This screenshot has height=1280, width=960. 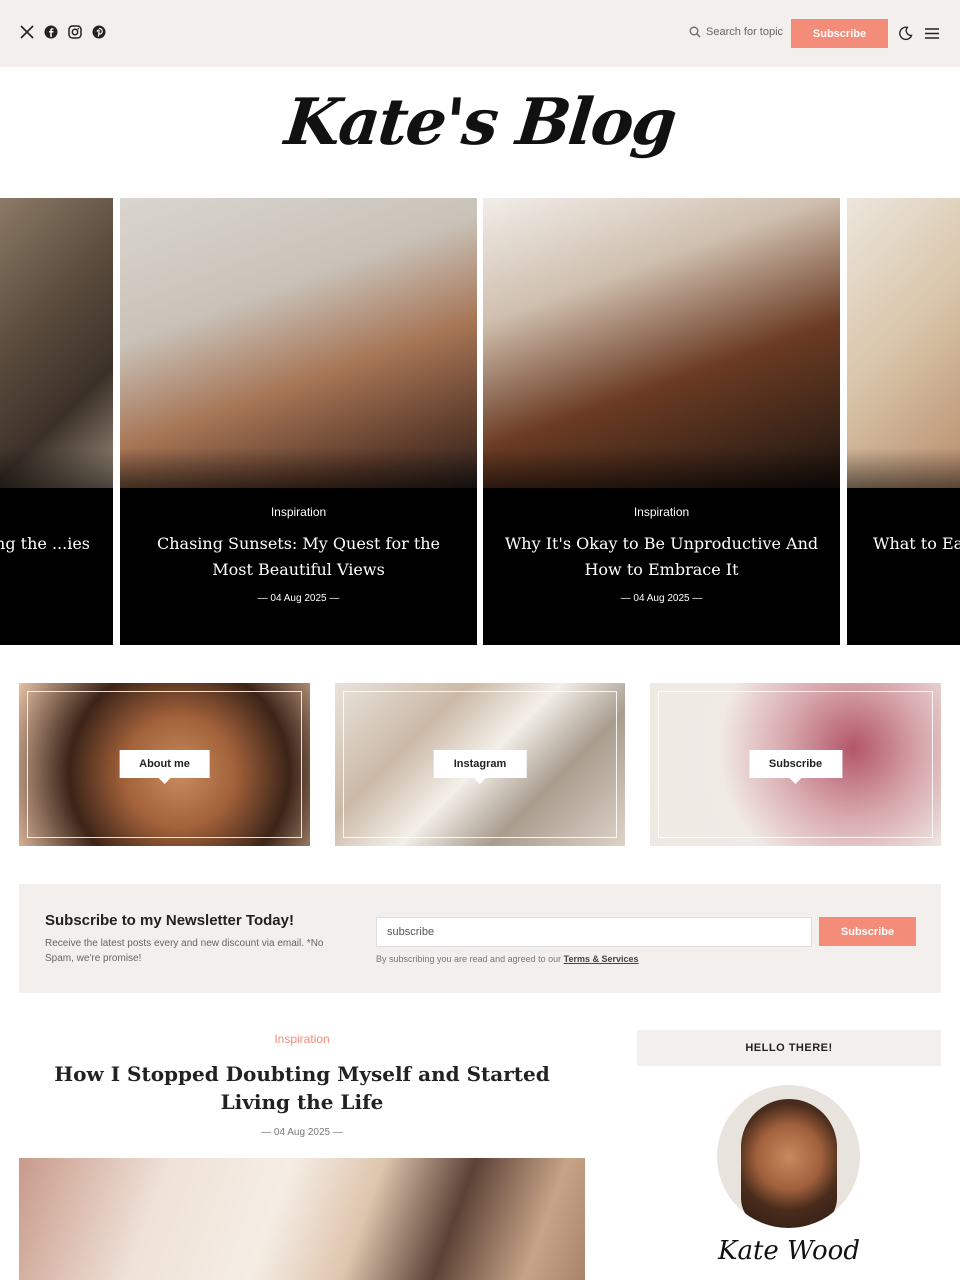 What do you see at coordinates (480, 33) in the screenshot?
I see `top-bar: Search for topic Subscribe` at bounding box center [480, 33].